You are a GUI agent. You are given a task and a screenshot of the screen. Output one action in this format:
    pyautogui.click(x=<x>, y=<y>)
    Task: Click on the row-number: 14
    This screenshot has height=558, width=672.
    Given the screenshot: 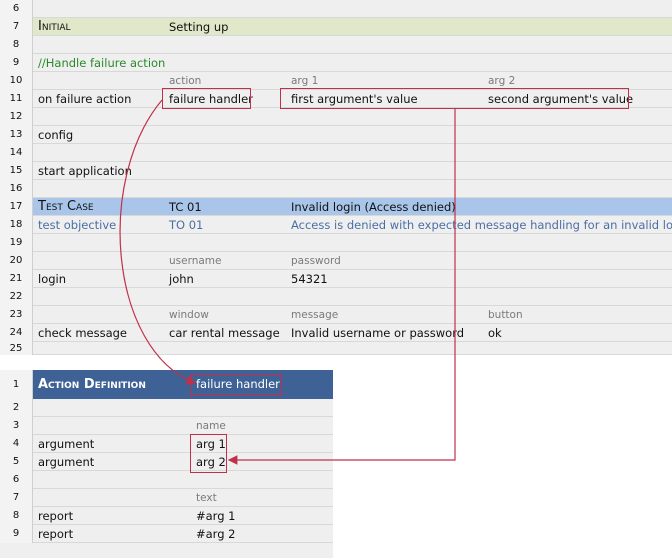 What is the action you would take?
    pyautogui.click(x=16, y=153)
    